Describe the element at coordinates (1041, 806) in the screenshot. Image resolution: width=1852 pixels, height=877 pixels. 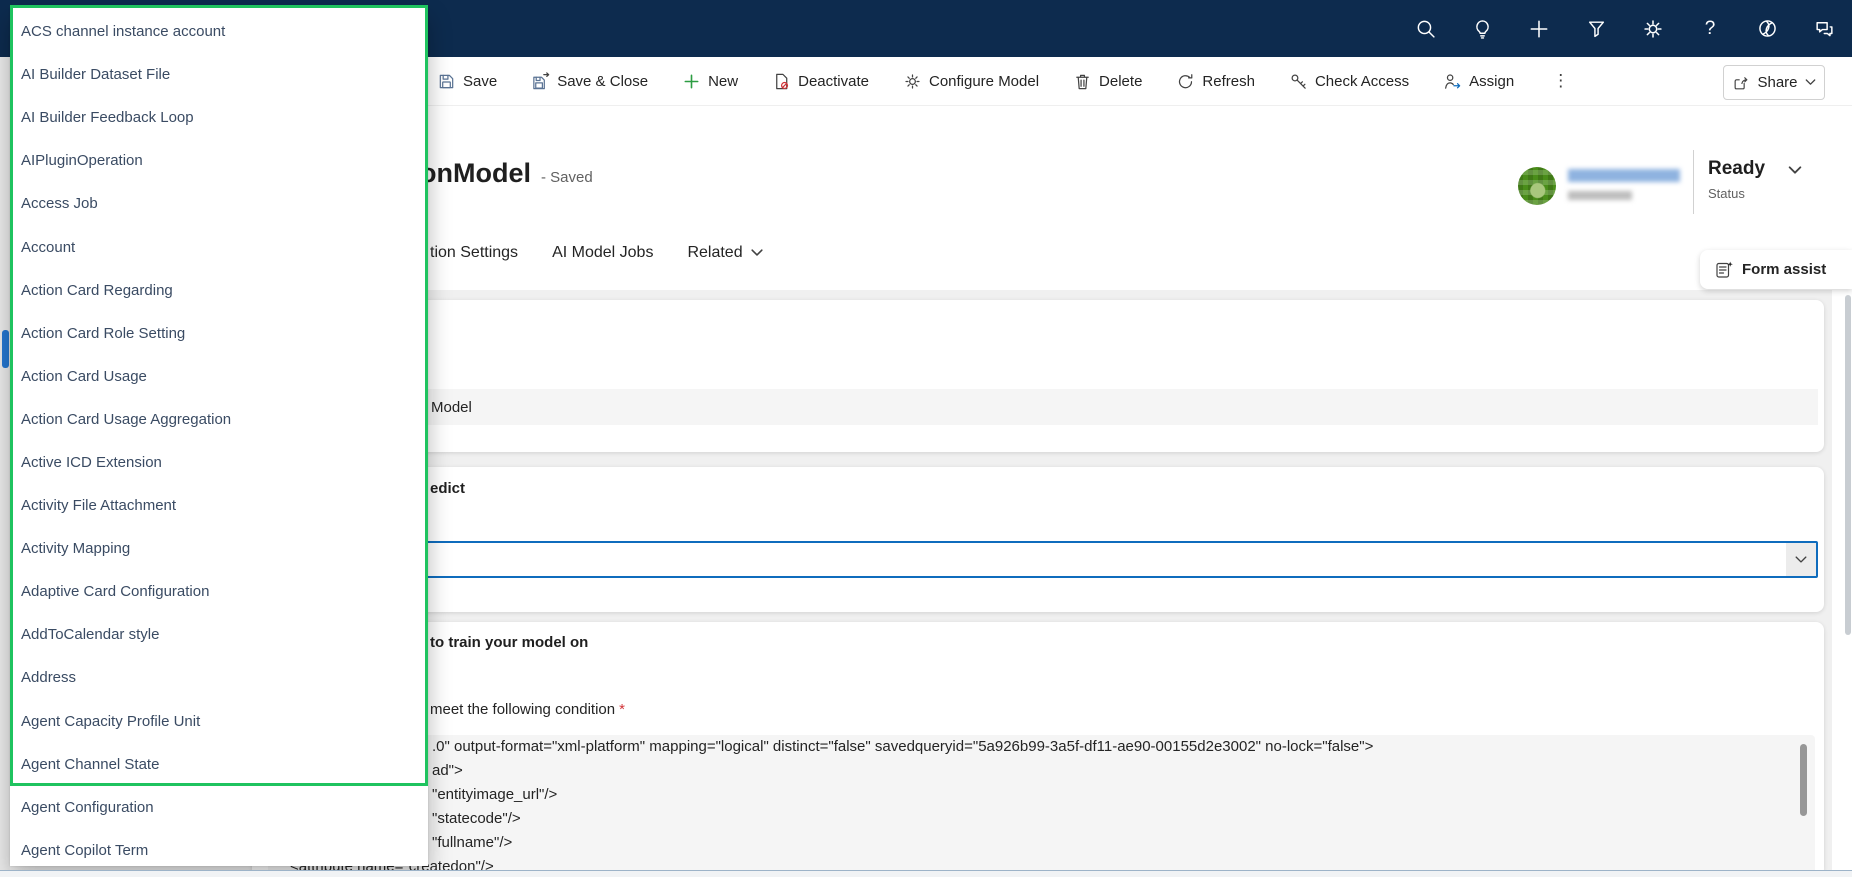
I see `fetchxml-editor` at that location.